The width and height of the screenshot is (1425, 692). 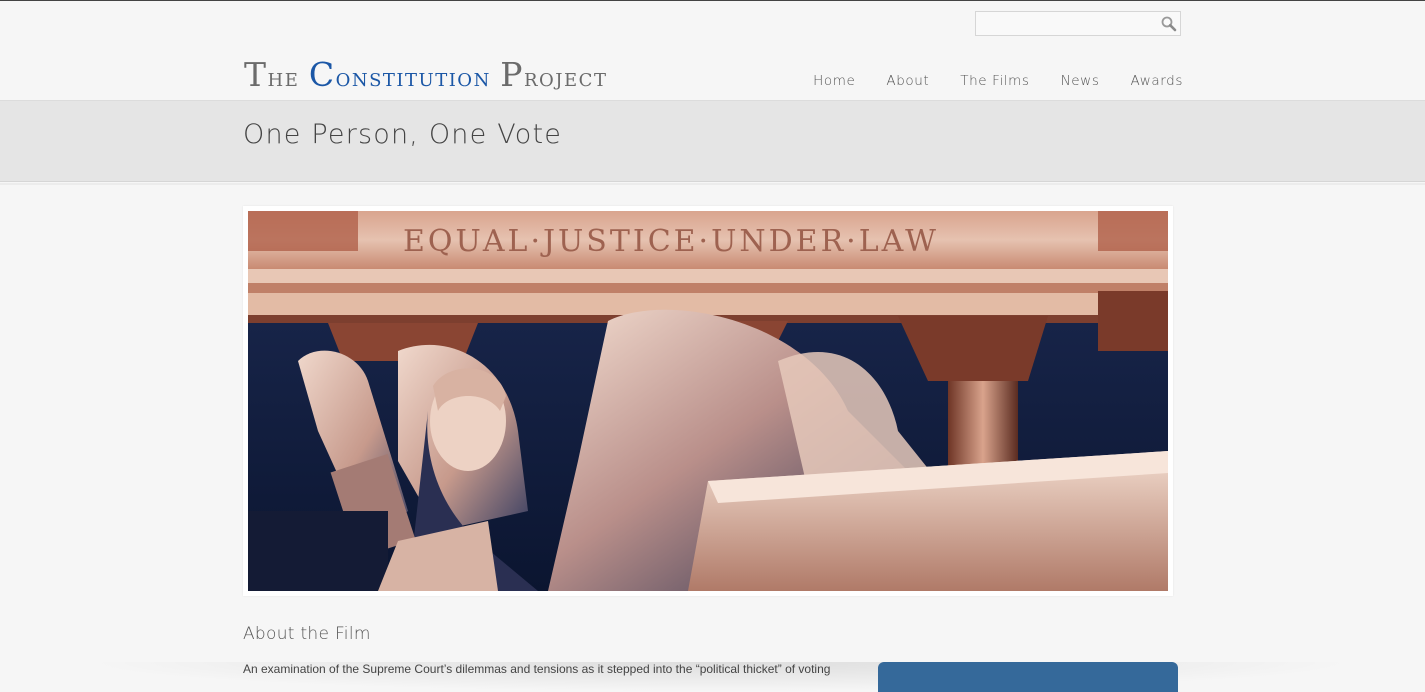 I want to click on logo-letter: P, so click(x=512, y=74).